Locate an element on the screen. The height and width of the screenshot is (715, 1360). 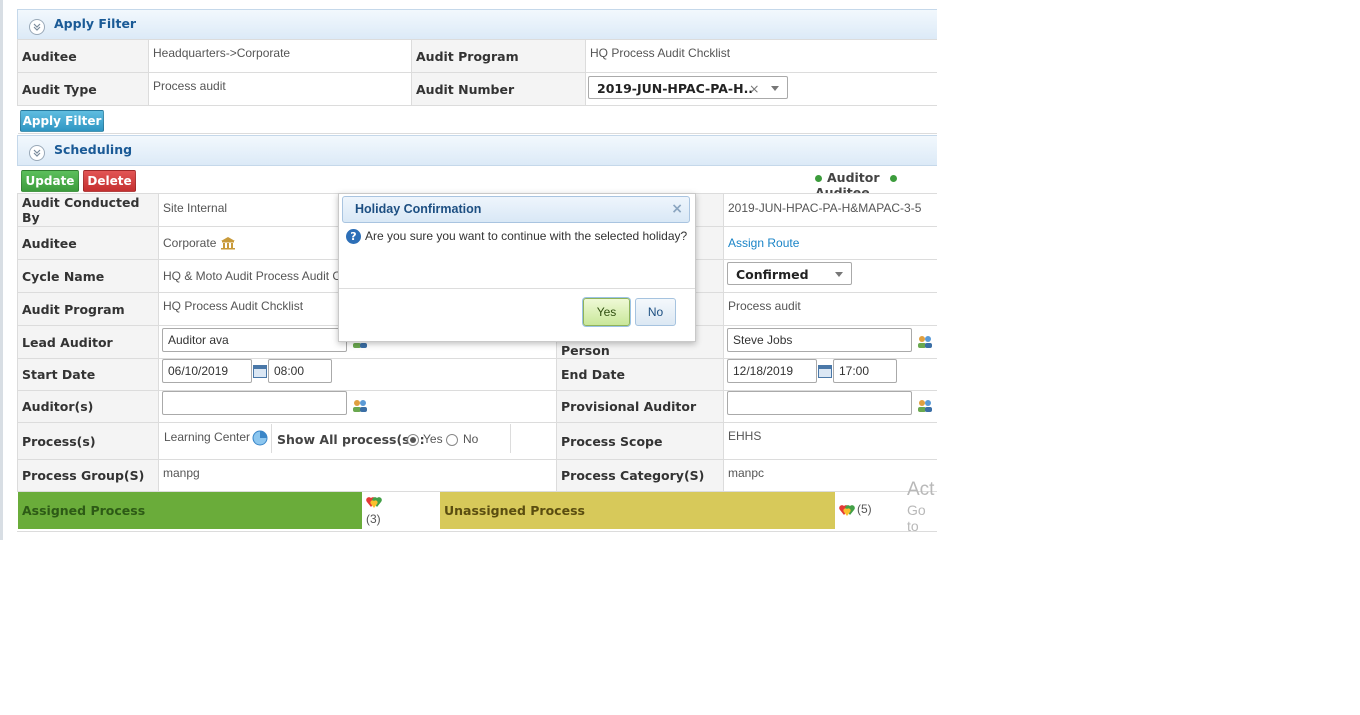
processes-value: Learning Center is located at coordinates (207, 437).